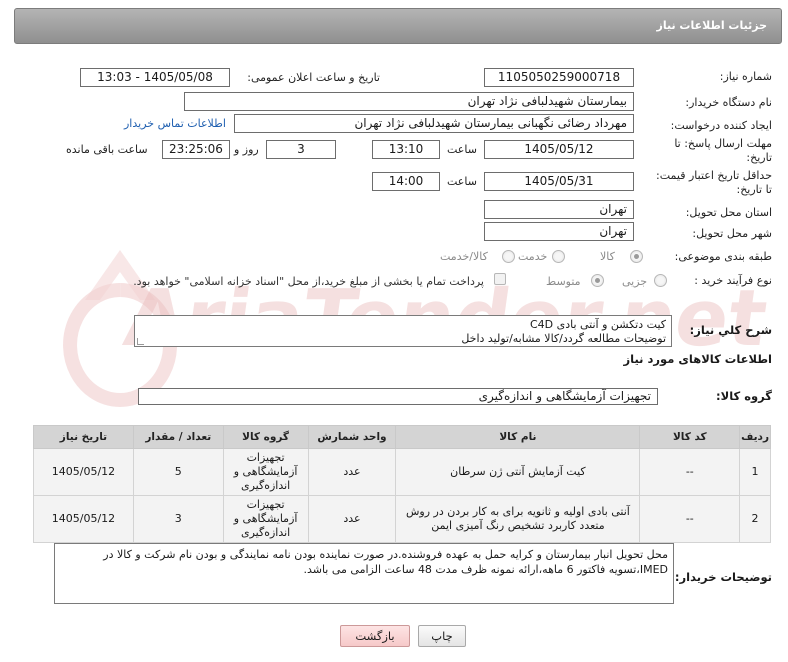 The height and width of the screenshot is (662, 788). What do you see at coordinates (730, 330) in the screenshot?
I see `description-label: شرح کلي نياز:` at bounding box center [730, 330].